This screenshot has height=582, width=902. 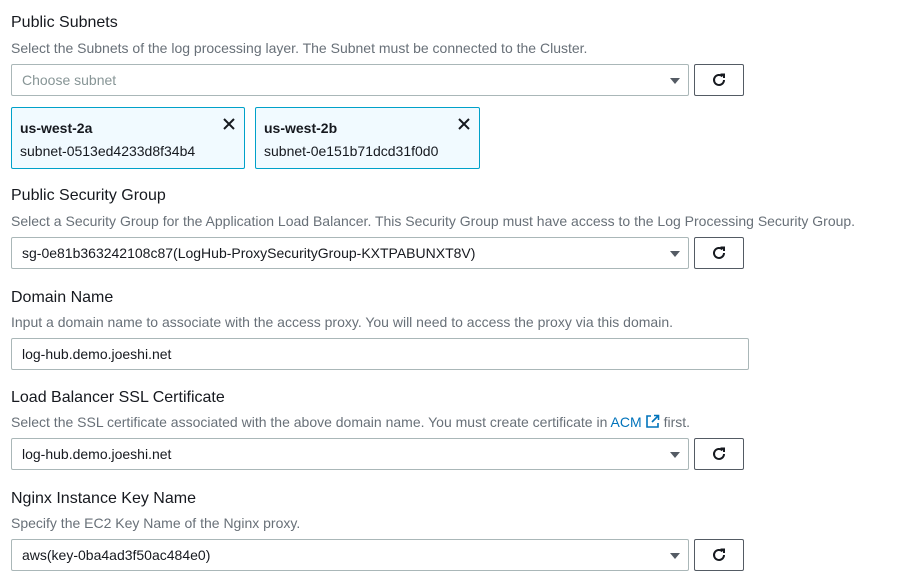 I want to click on public-subnets-label: Public Subnets, so click(x=64, y=22).